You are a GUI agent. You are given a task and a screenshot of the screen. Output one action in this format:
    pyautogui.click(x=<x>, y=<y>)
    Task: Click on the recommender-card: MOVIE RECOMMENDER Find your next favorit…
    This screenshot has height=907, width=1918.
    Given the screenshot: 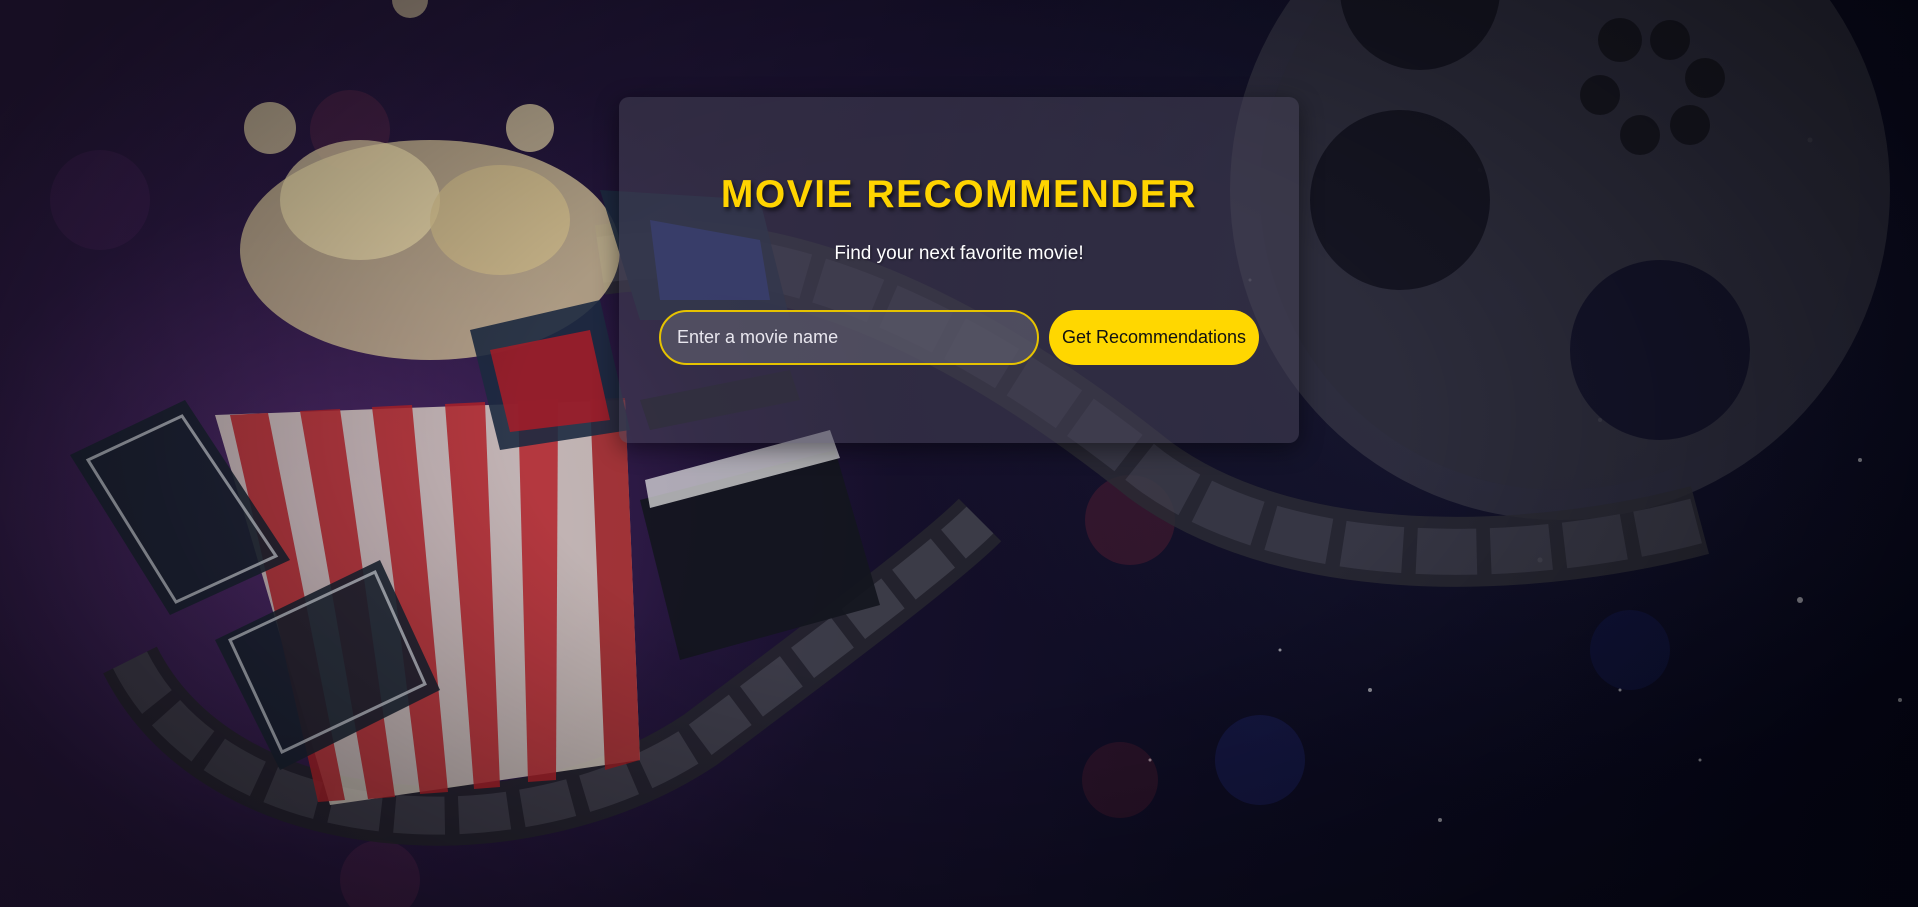 What is the action you would take?
    pyautogui.click(x=959, y=270)
    